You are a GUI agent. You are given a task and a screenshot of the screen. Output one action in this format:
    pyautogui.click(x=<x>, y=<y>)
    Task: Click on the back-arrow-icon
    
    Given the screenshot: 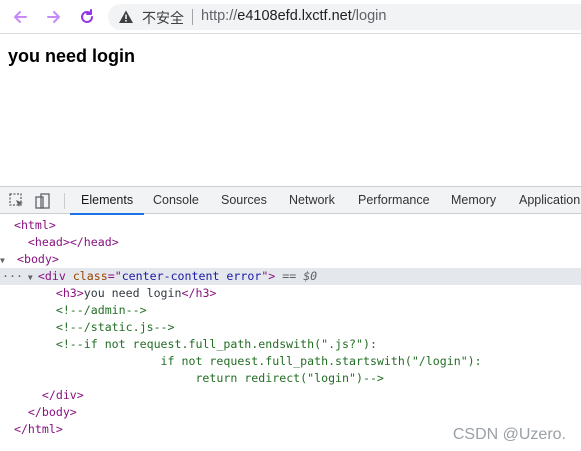 What is the action you would take?
    pyautogui.click(x=20, y=17)
    